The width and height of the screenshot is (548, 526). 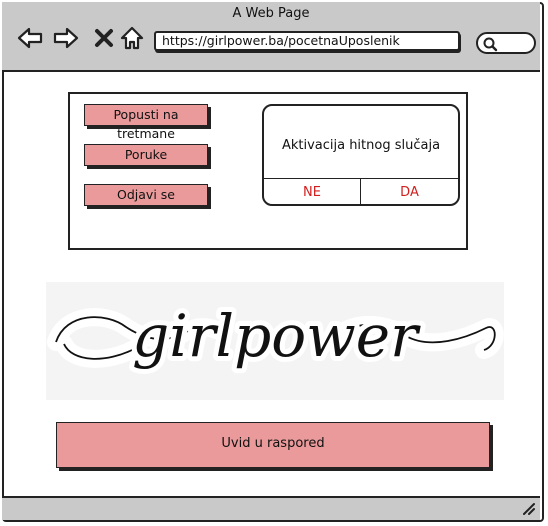 What do you see at coordinates (361, 155) in the screenshot?
I see `emergency-dialog: Aktivacija hitnog slučaja NE DA` at bounding box center [361, 155].